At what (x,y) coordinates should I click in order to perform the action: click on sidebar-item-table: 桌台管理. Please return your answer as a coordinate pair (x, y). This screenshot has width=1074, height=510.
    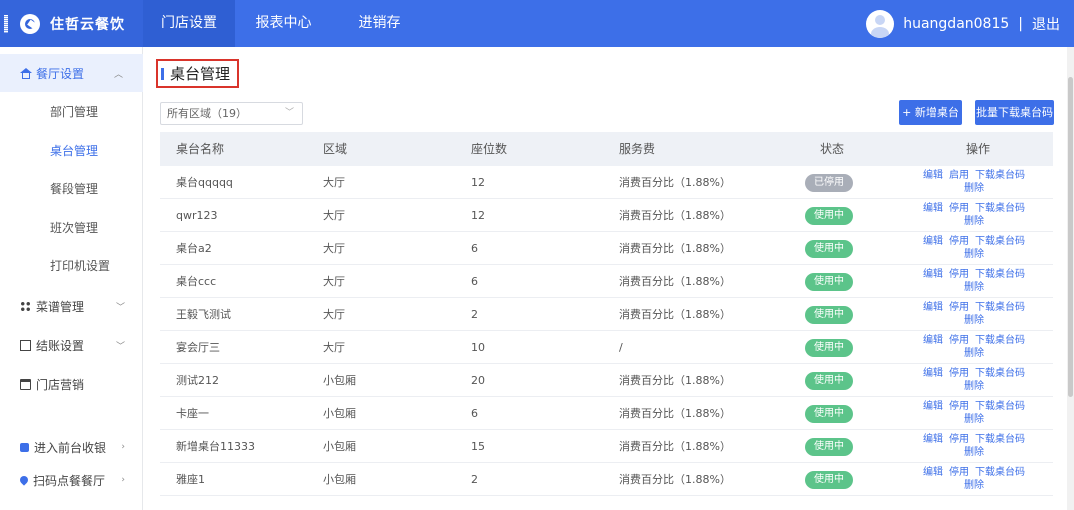
    Looking at the image, I should click on (71, 151).